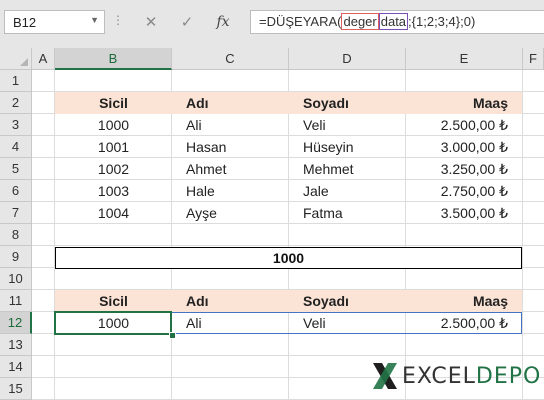  Describe the element at coordinates (236, 301) in the screenshot. I see `result-header-adi: Adı` at that location.